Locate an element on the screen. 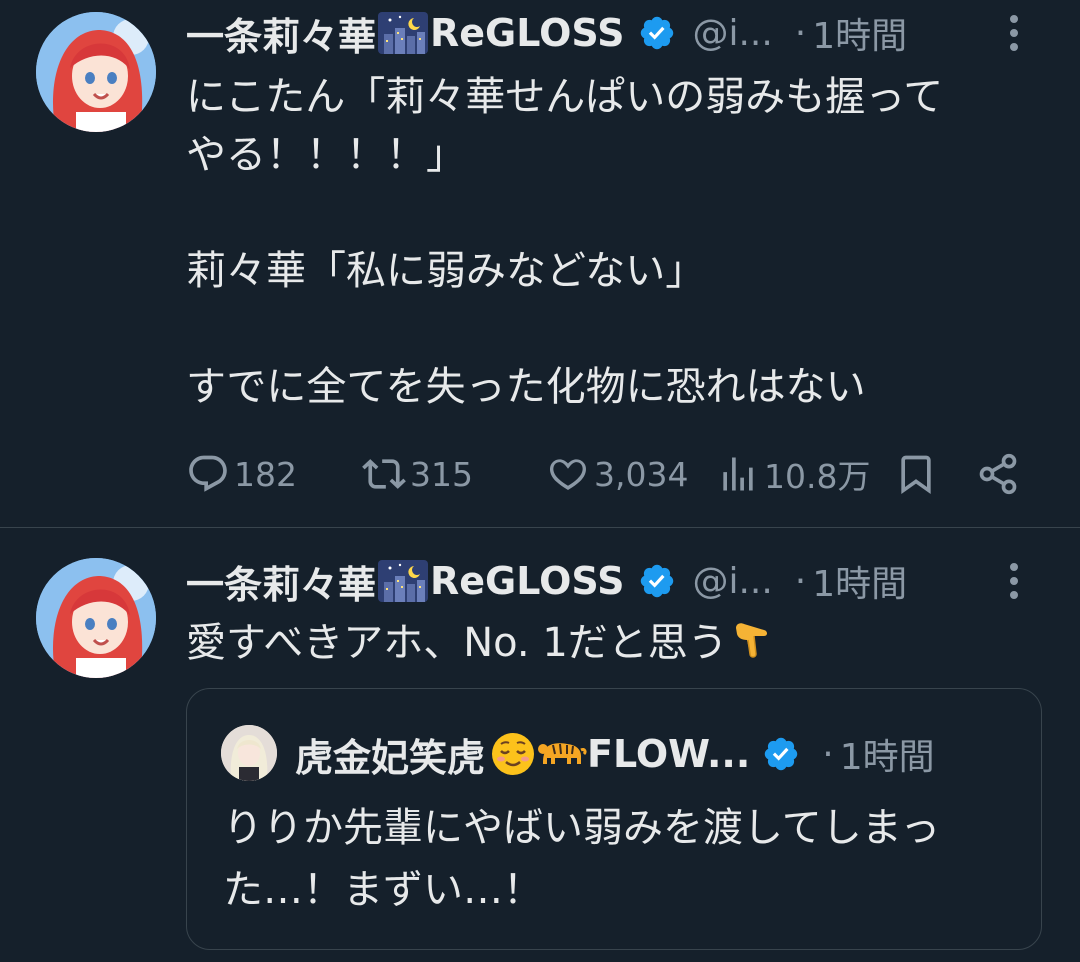 The height and width of the screenshot is (962, 1080). bookmark-button is located at coordinates (916, 474).